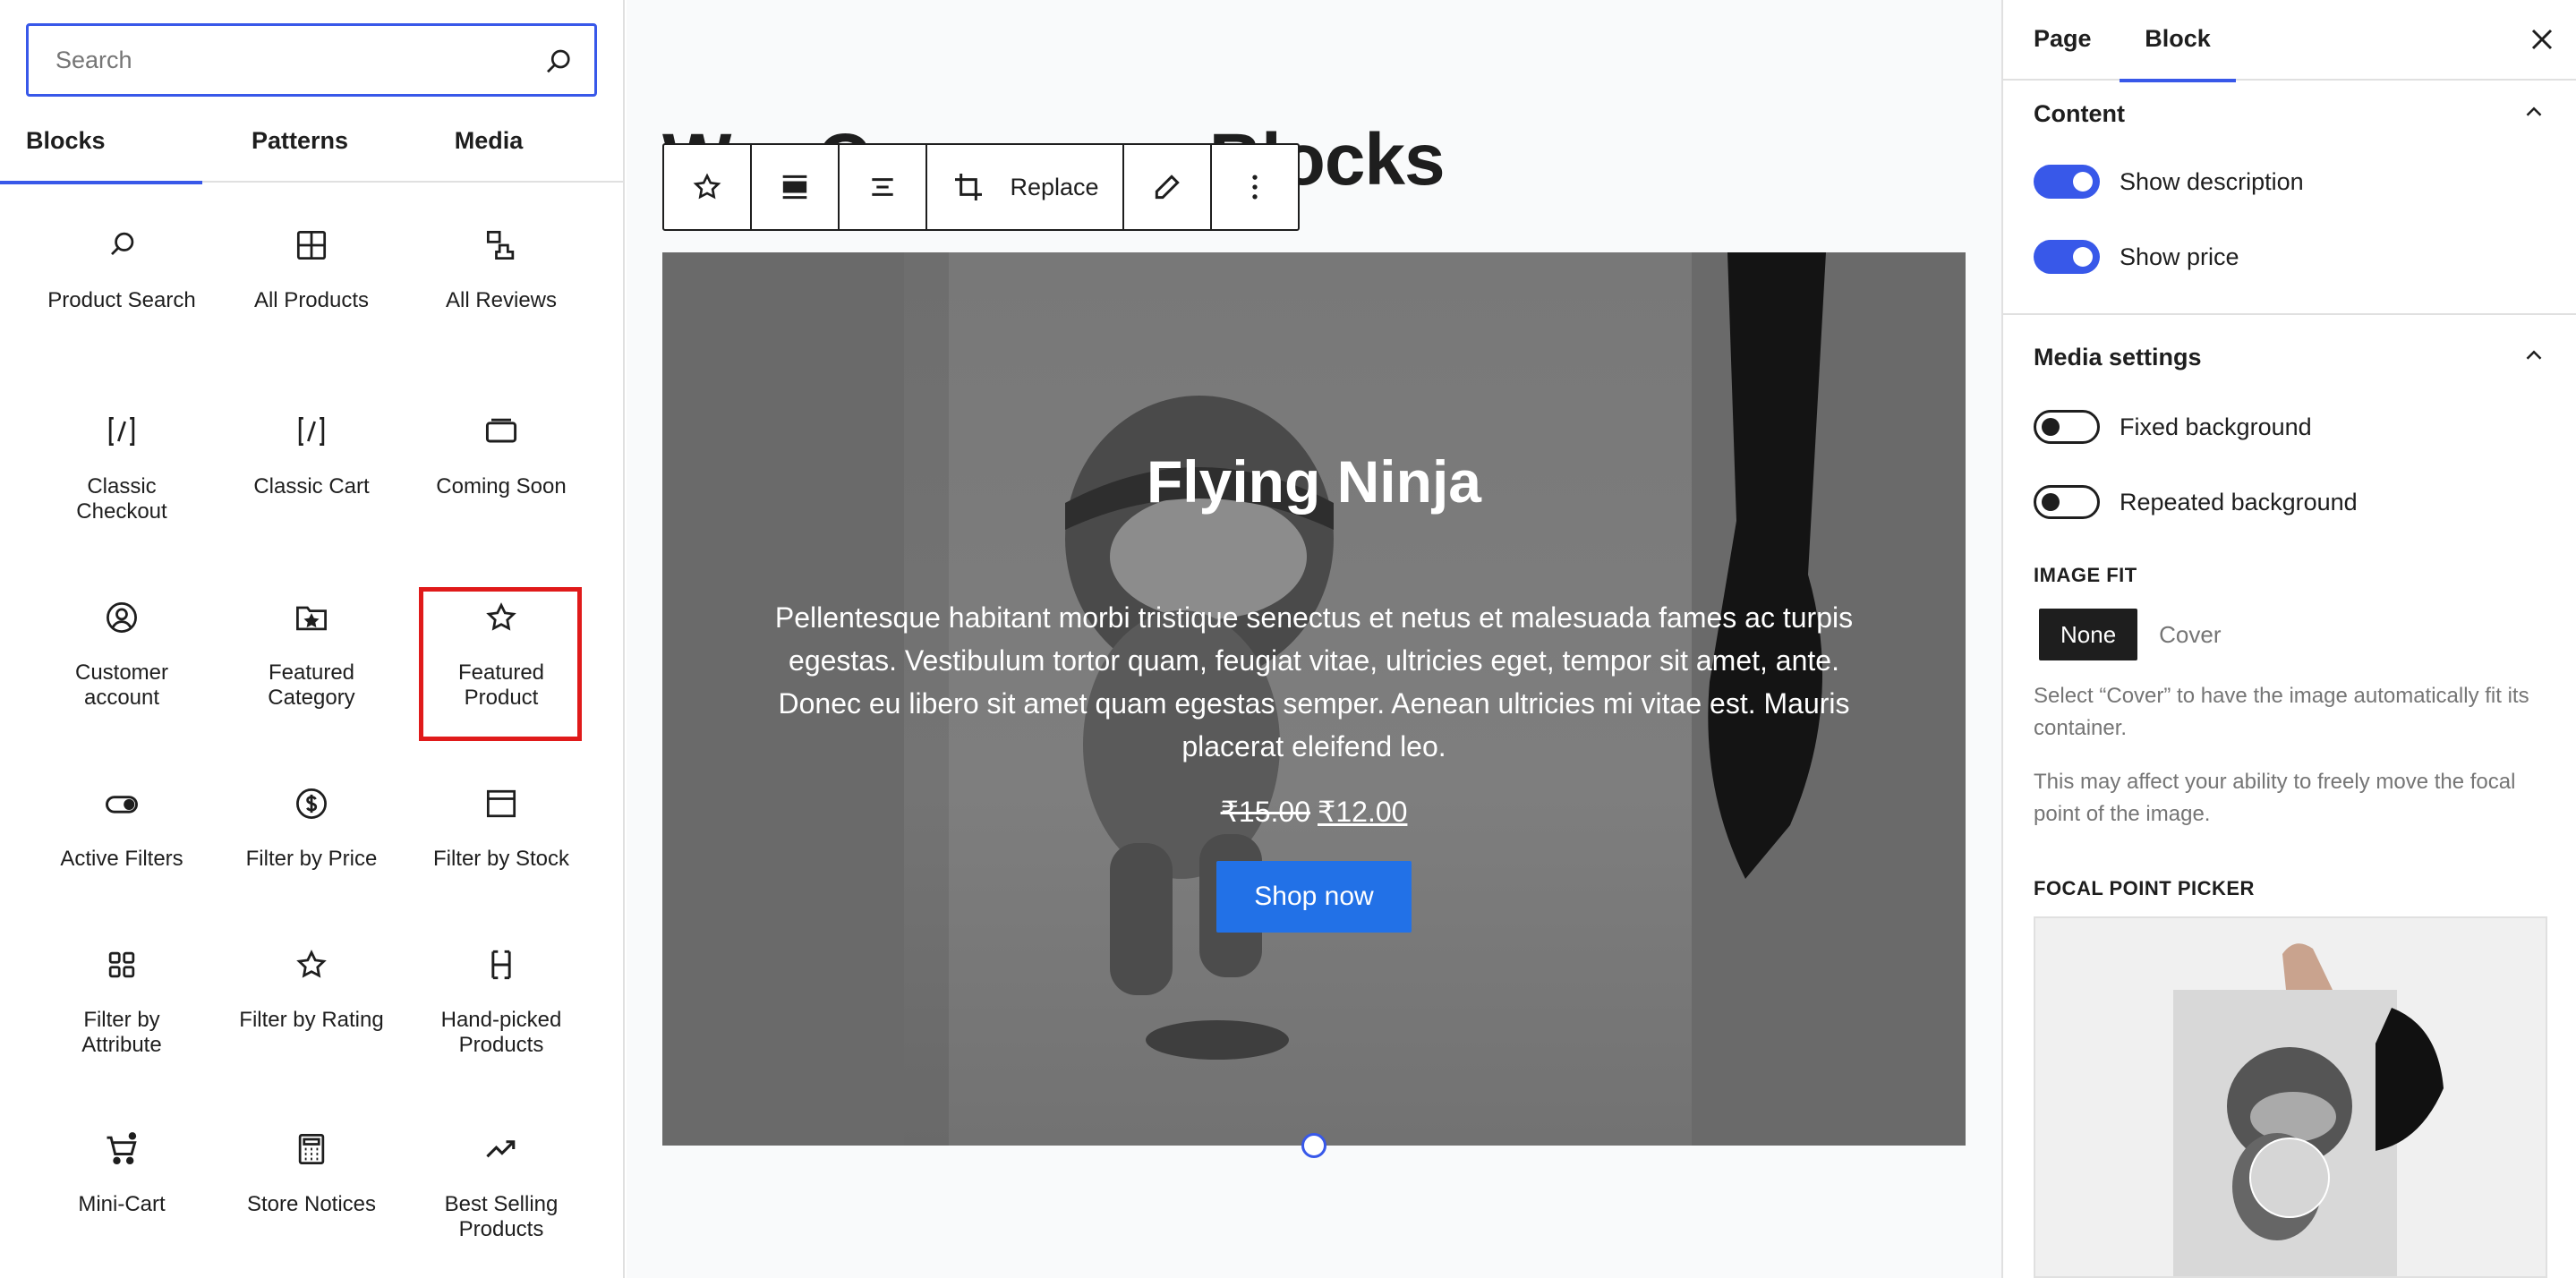 The image size is (2576, 1278). What do you see at coordinates (2178, 41) in the screenshot?
I see `tab-block: Block` at bounding box center [2178, 41].